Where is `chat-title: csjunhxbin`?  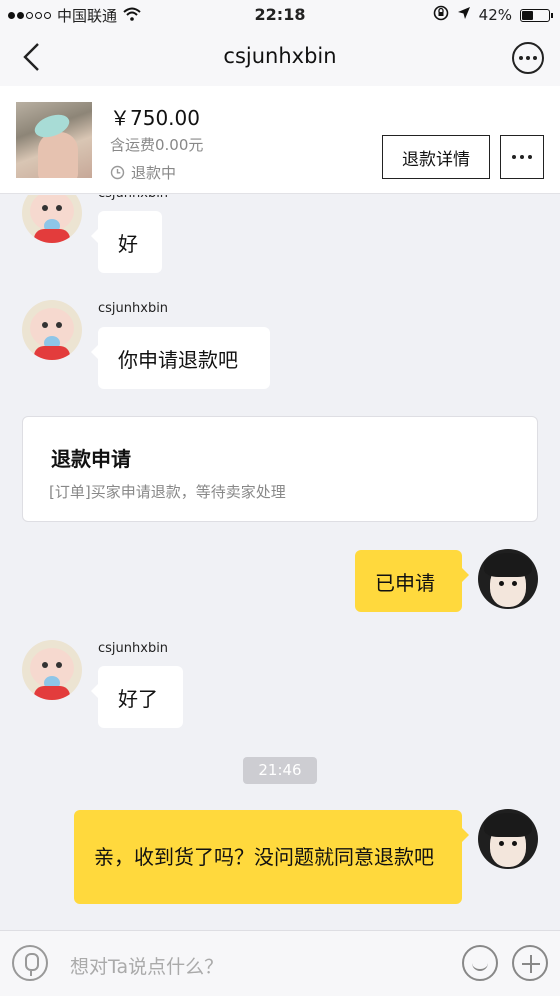 chat-title: csjunhxbin is located at coordinates (280, 56).